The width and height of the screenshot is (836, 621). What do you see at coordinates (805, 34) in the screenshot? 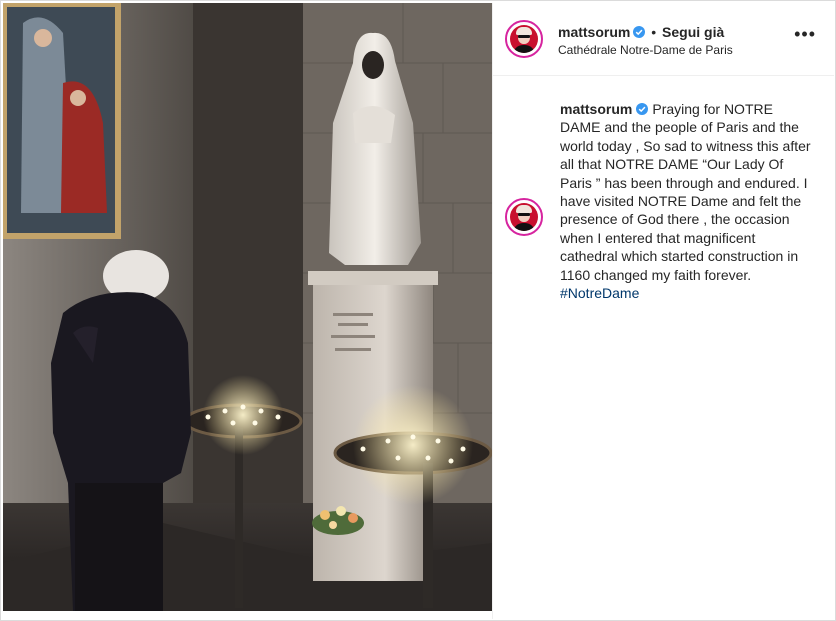
I see `more-options-icon: •••` at bounding box center [805, 34].